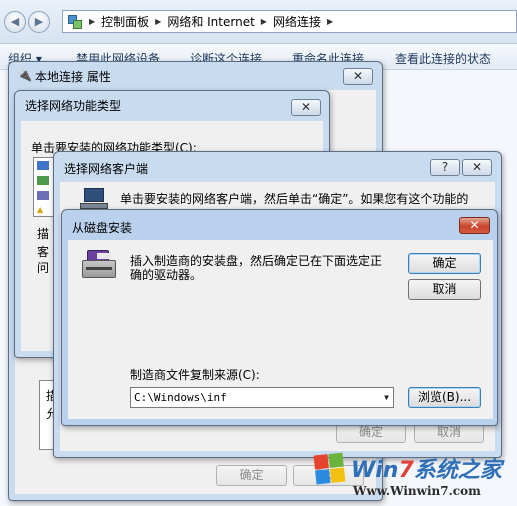 The image size is (517, 506). I want to click on service-icon, so click(43, 180).